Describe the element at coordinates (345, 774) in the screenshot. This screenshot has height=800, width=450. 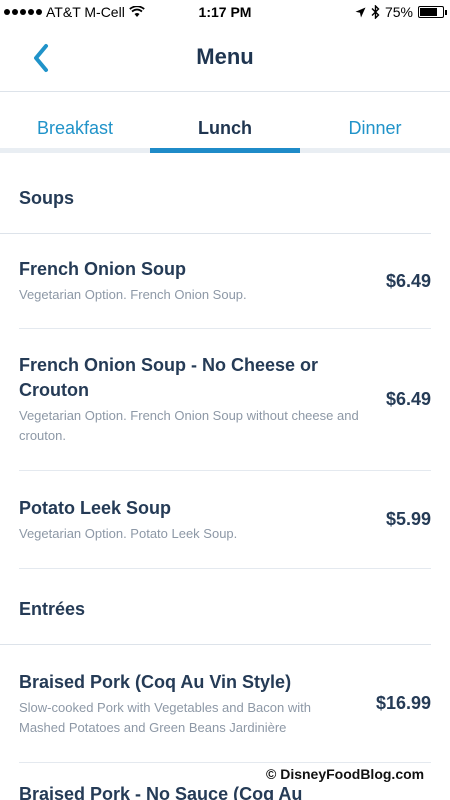
I see `watermark: © DisneyFoodBlog.com` at that location.